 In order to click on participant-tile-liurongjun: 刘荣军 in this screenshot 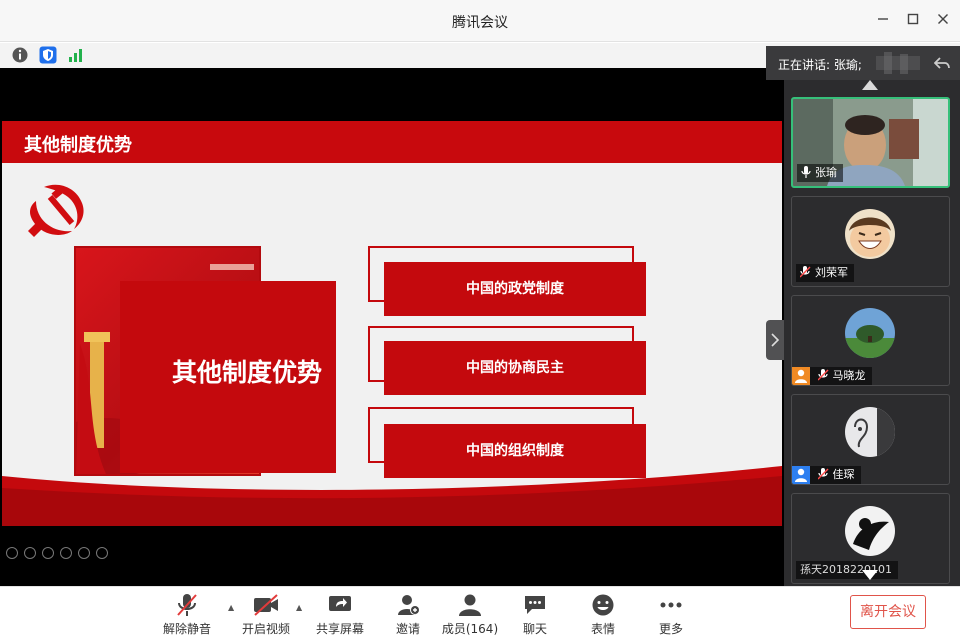, I will do `click(870, 241)`.